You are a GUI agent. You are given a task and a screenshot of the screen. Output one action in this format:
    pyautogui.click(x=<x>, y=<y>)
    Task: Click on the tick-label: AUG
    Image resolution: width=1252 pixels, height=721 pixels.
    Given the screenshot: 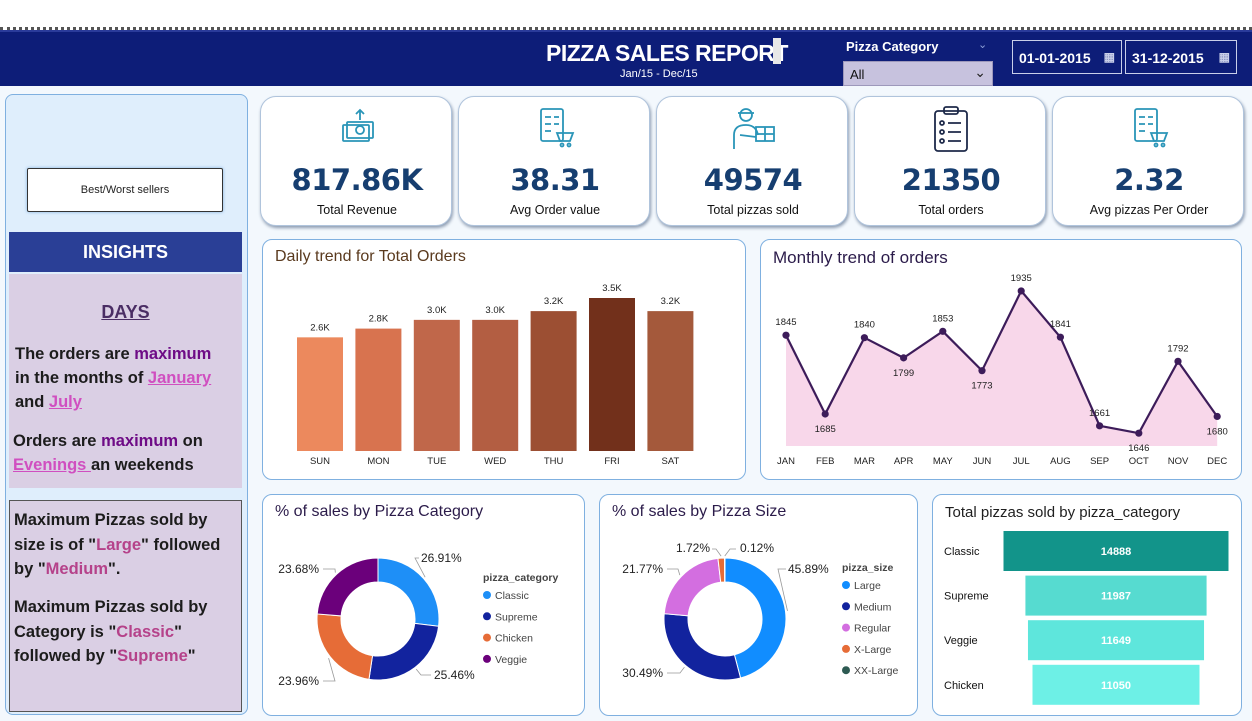 What is the action you would take?
    pyautogui.click(x=1060, y=461)
    